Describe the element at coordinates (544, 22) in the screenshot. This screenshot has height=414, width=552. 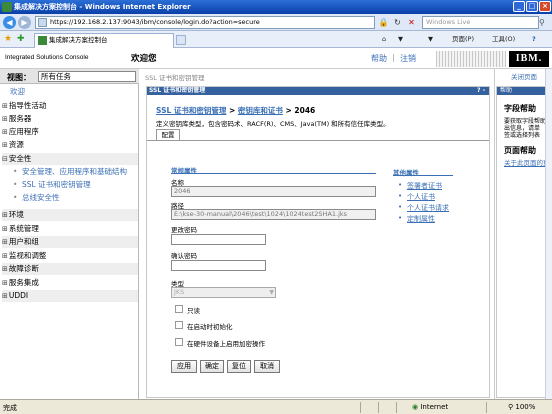
I see `search-icon: ⚲` at that location.